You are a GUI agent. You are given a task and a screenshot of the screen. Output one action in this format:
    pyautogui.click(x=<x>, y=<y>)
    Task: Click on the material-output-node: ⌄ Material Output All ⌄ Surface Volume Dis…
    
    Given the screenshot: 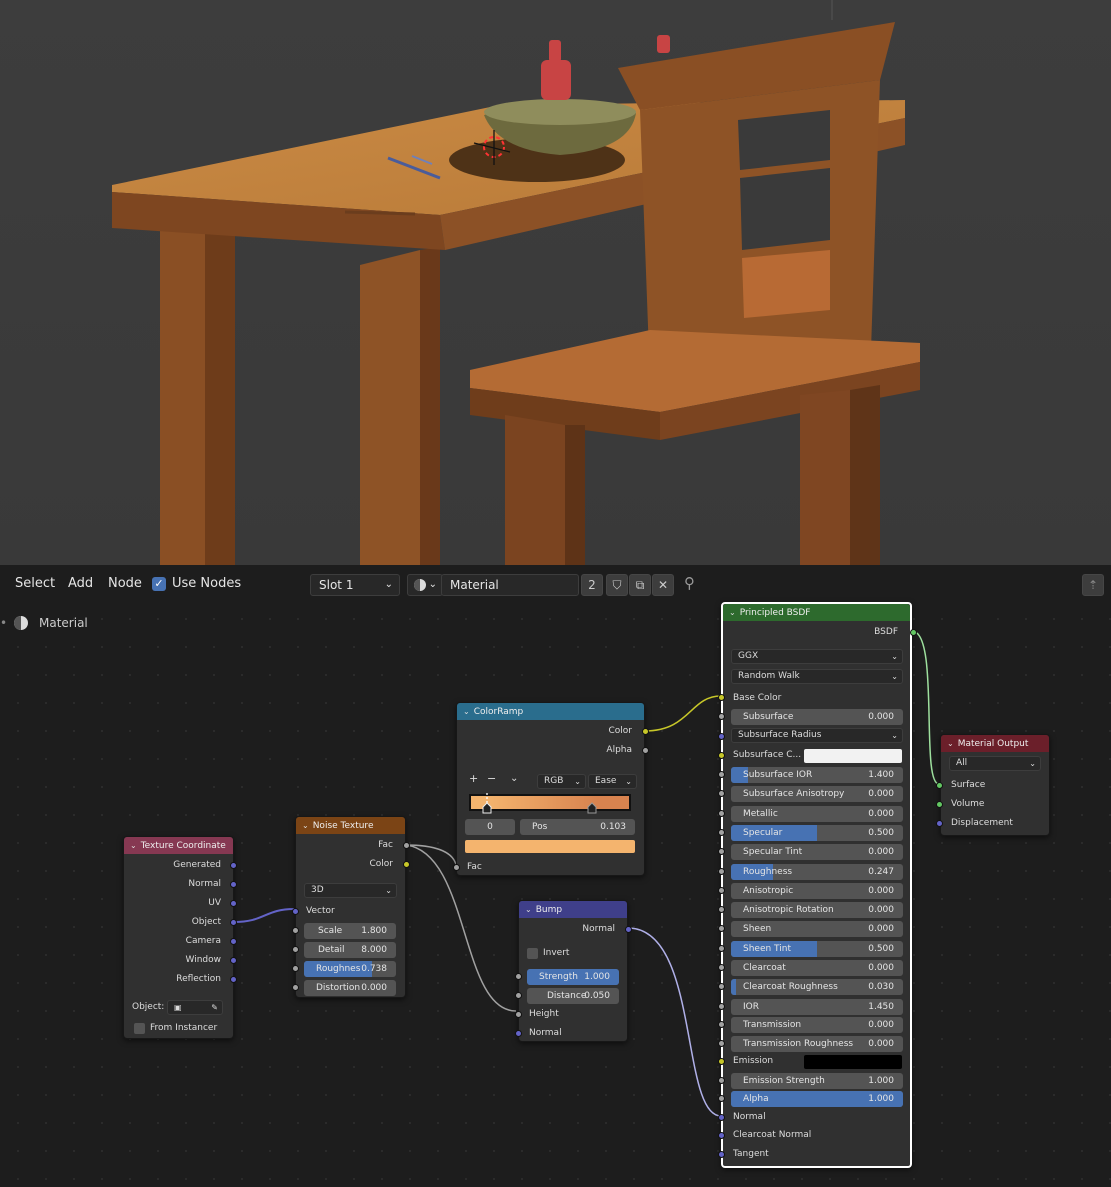 What is the action you would take?
    pyautogui.click(x=993, y=785)
    